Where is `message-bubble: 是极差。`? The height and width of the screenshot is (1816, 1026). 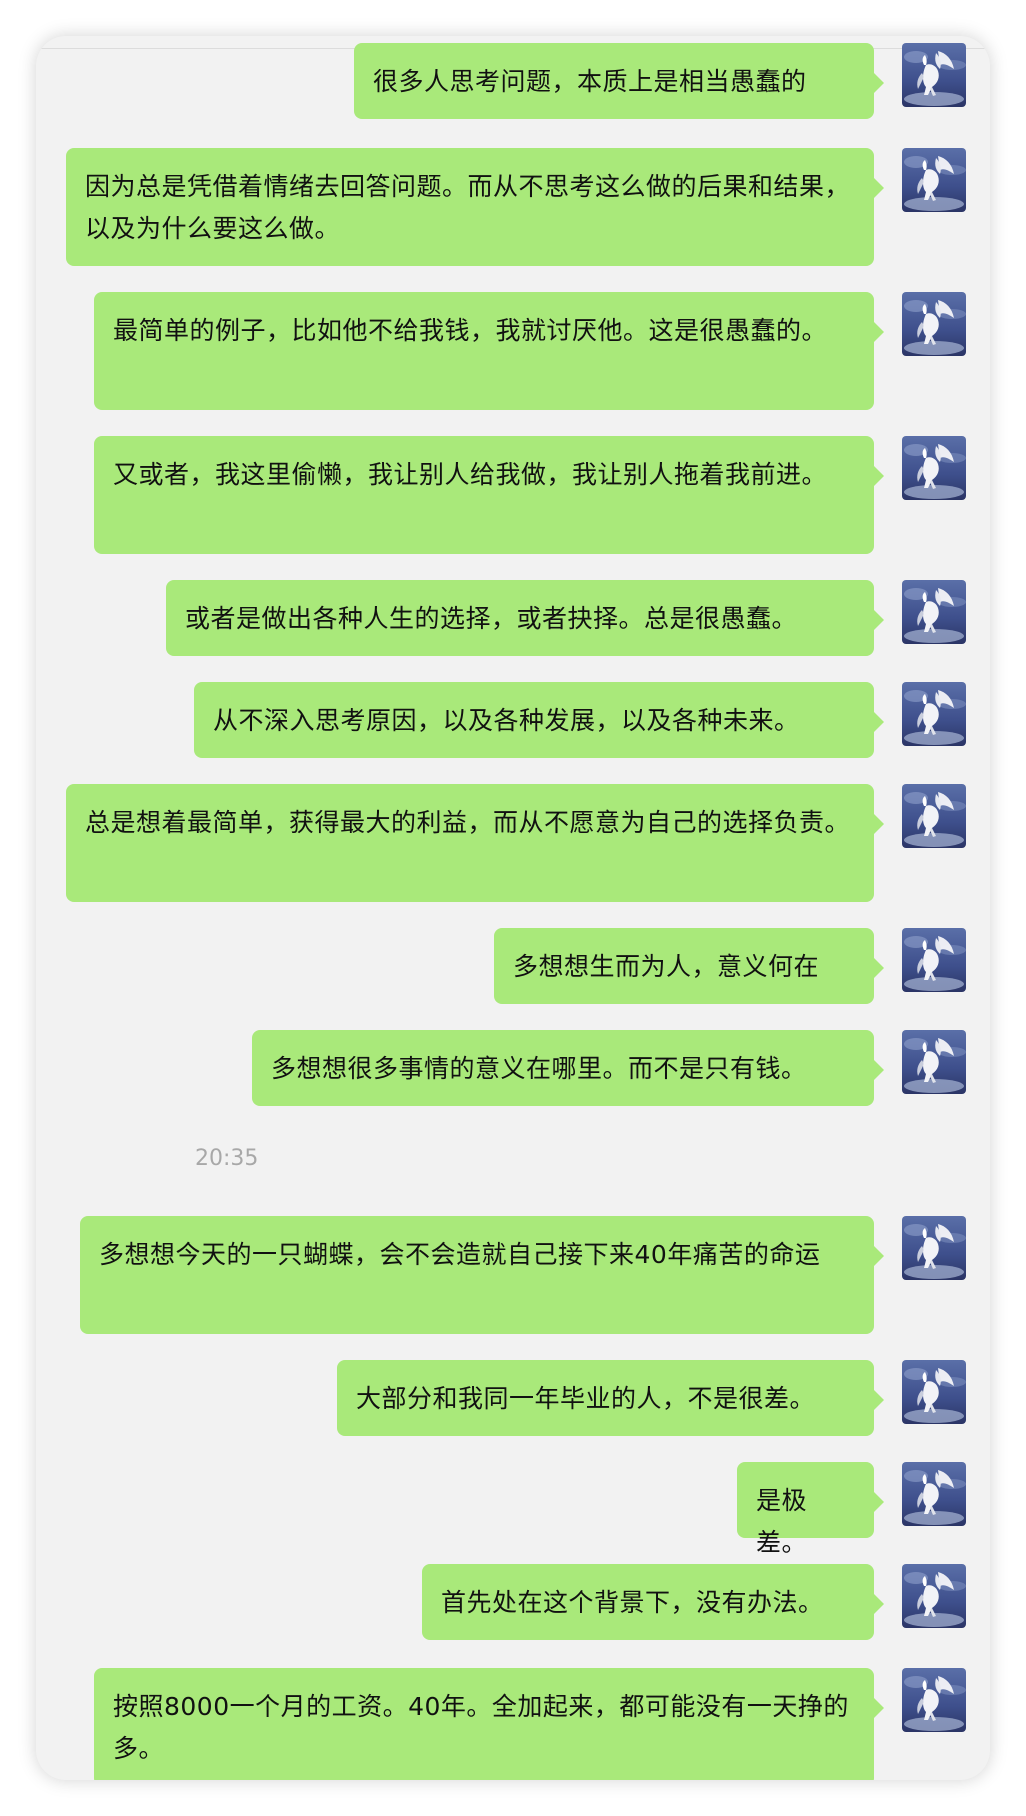 message-bubble: 是极差。 is located at coordinates (810, 1509).